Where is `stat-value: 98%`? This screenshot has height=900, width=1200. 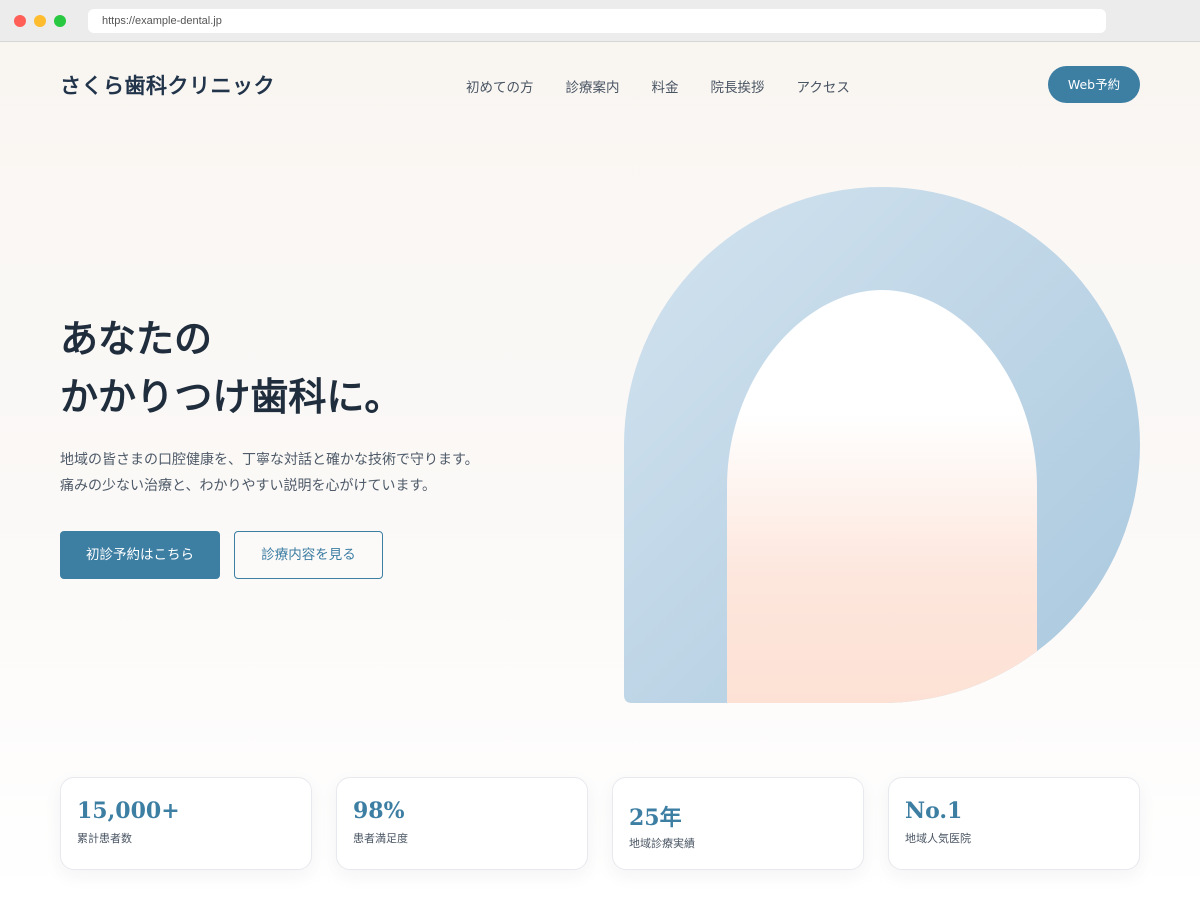
stat-value: 98% is located at coordinates (379, 811).